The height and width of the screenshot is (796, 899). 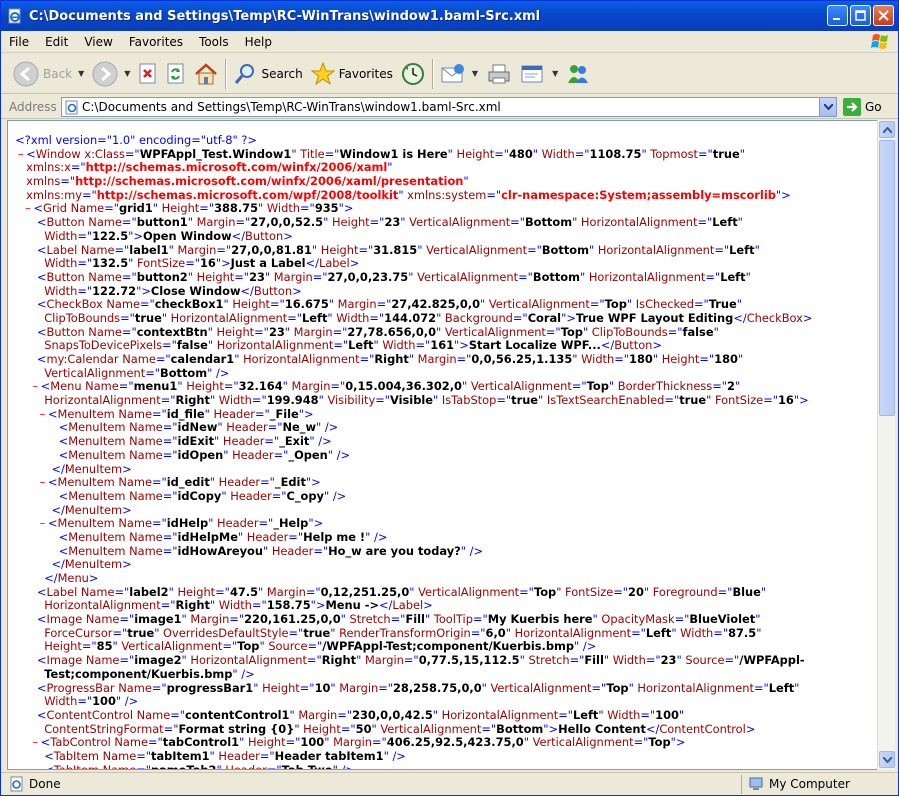 I want to click on chevron-down-icon, so click(x=887, y=759).